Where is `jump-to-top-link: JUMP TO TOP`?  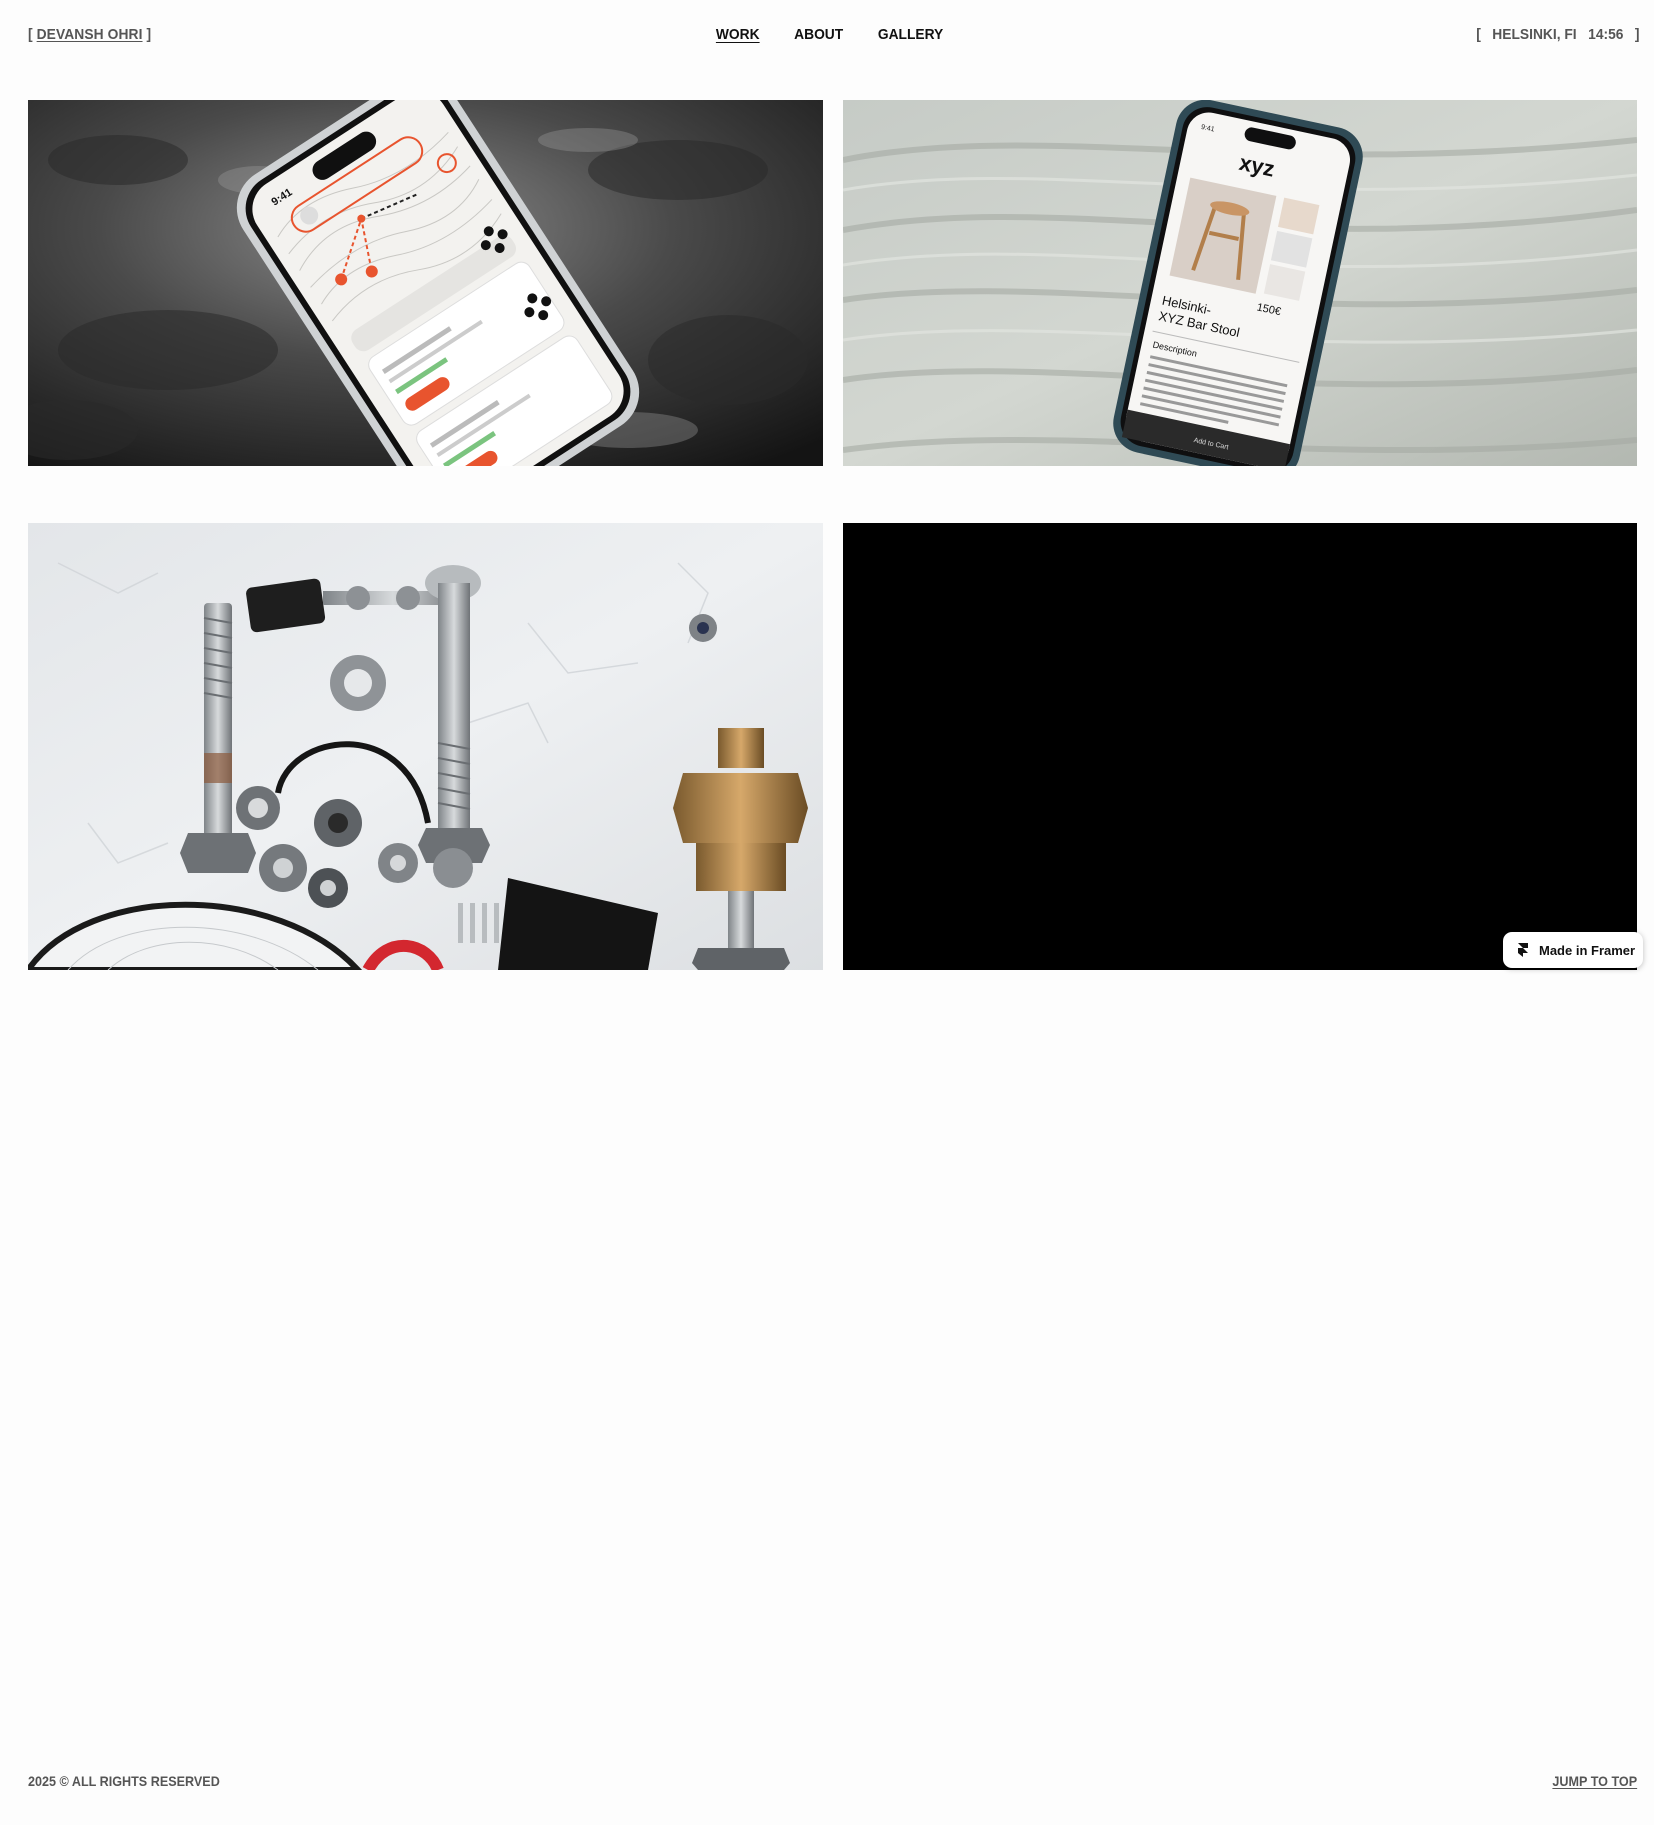 jump-to-top-link: JUMP TO TOP is located at coordinates (1594, 1781).